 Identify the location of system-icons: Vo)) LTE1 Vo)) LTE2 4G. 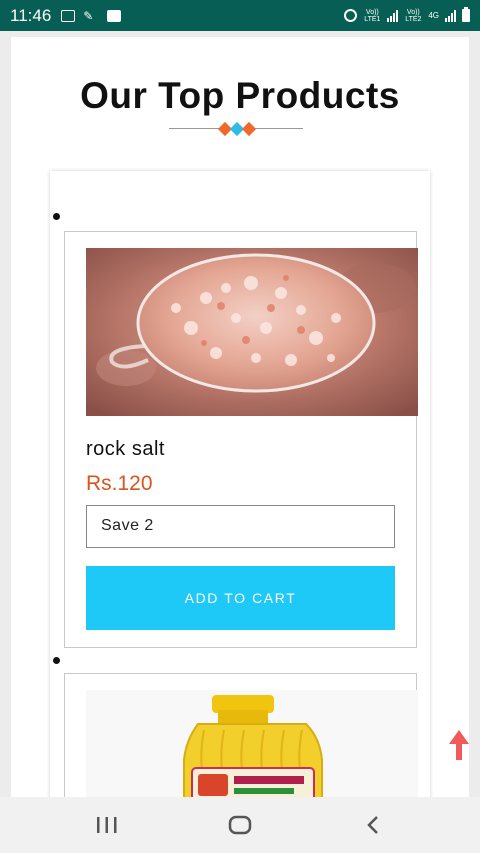
(407, 15).